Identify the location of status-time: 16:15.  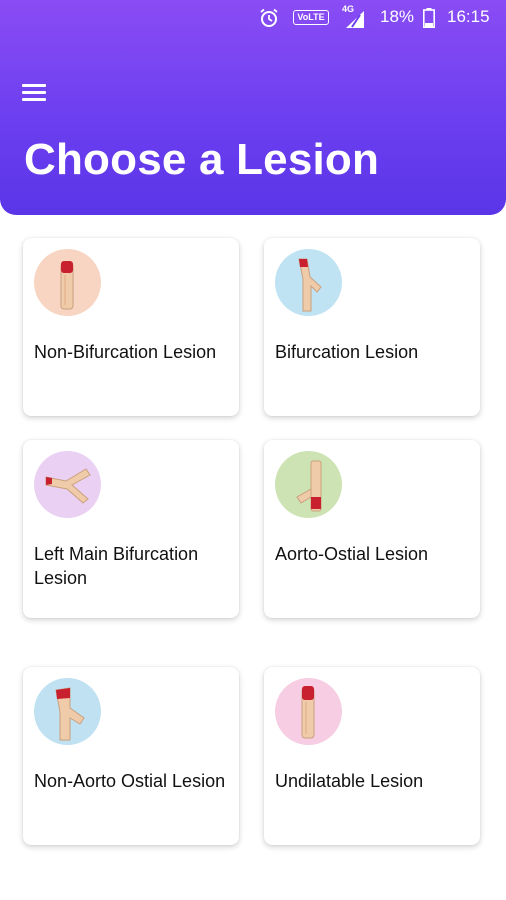
(468, 16).